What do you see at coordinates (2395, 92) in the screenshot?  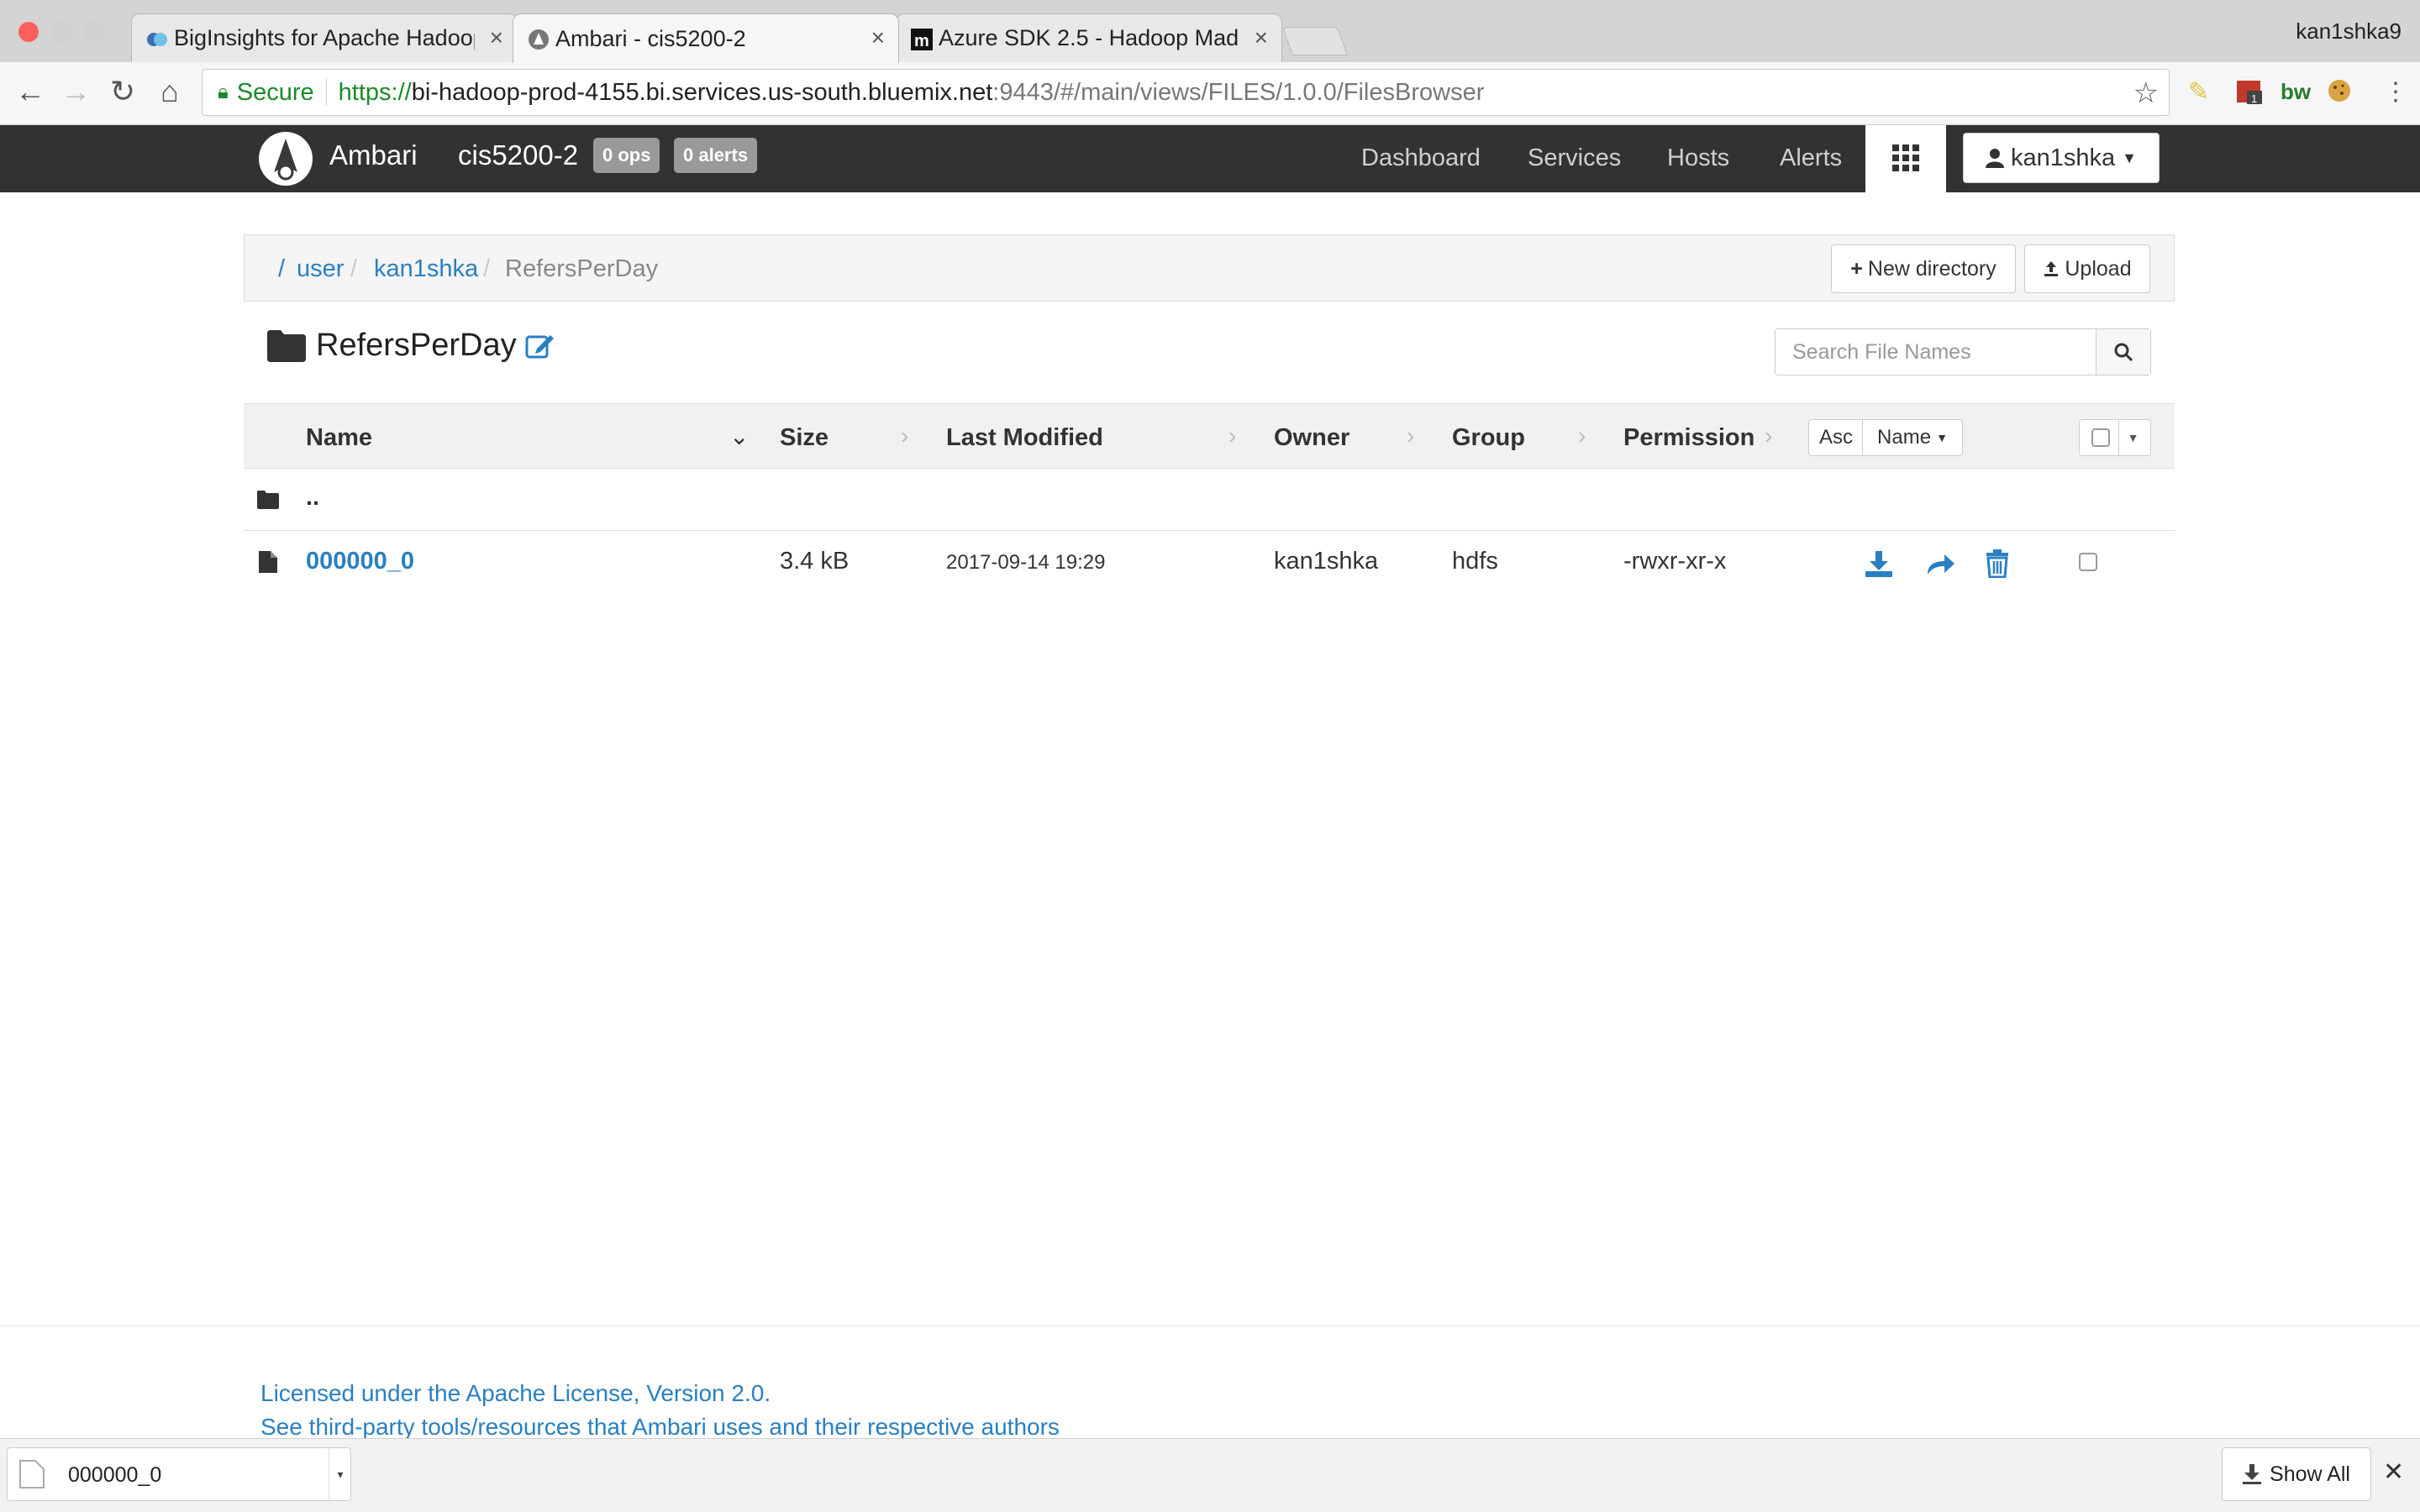 I see `browser-menu-icon: ⋮` at bounding box center [2395, 92].